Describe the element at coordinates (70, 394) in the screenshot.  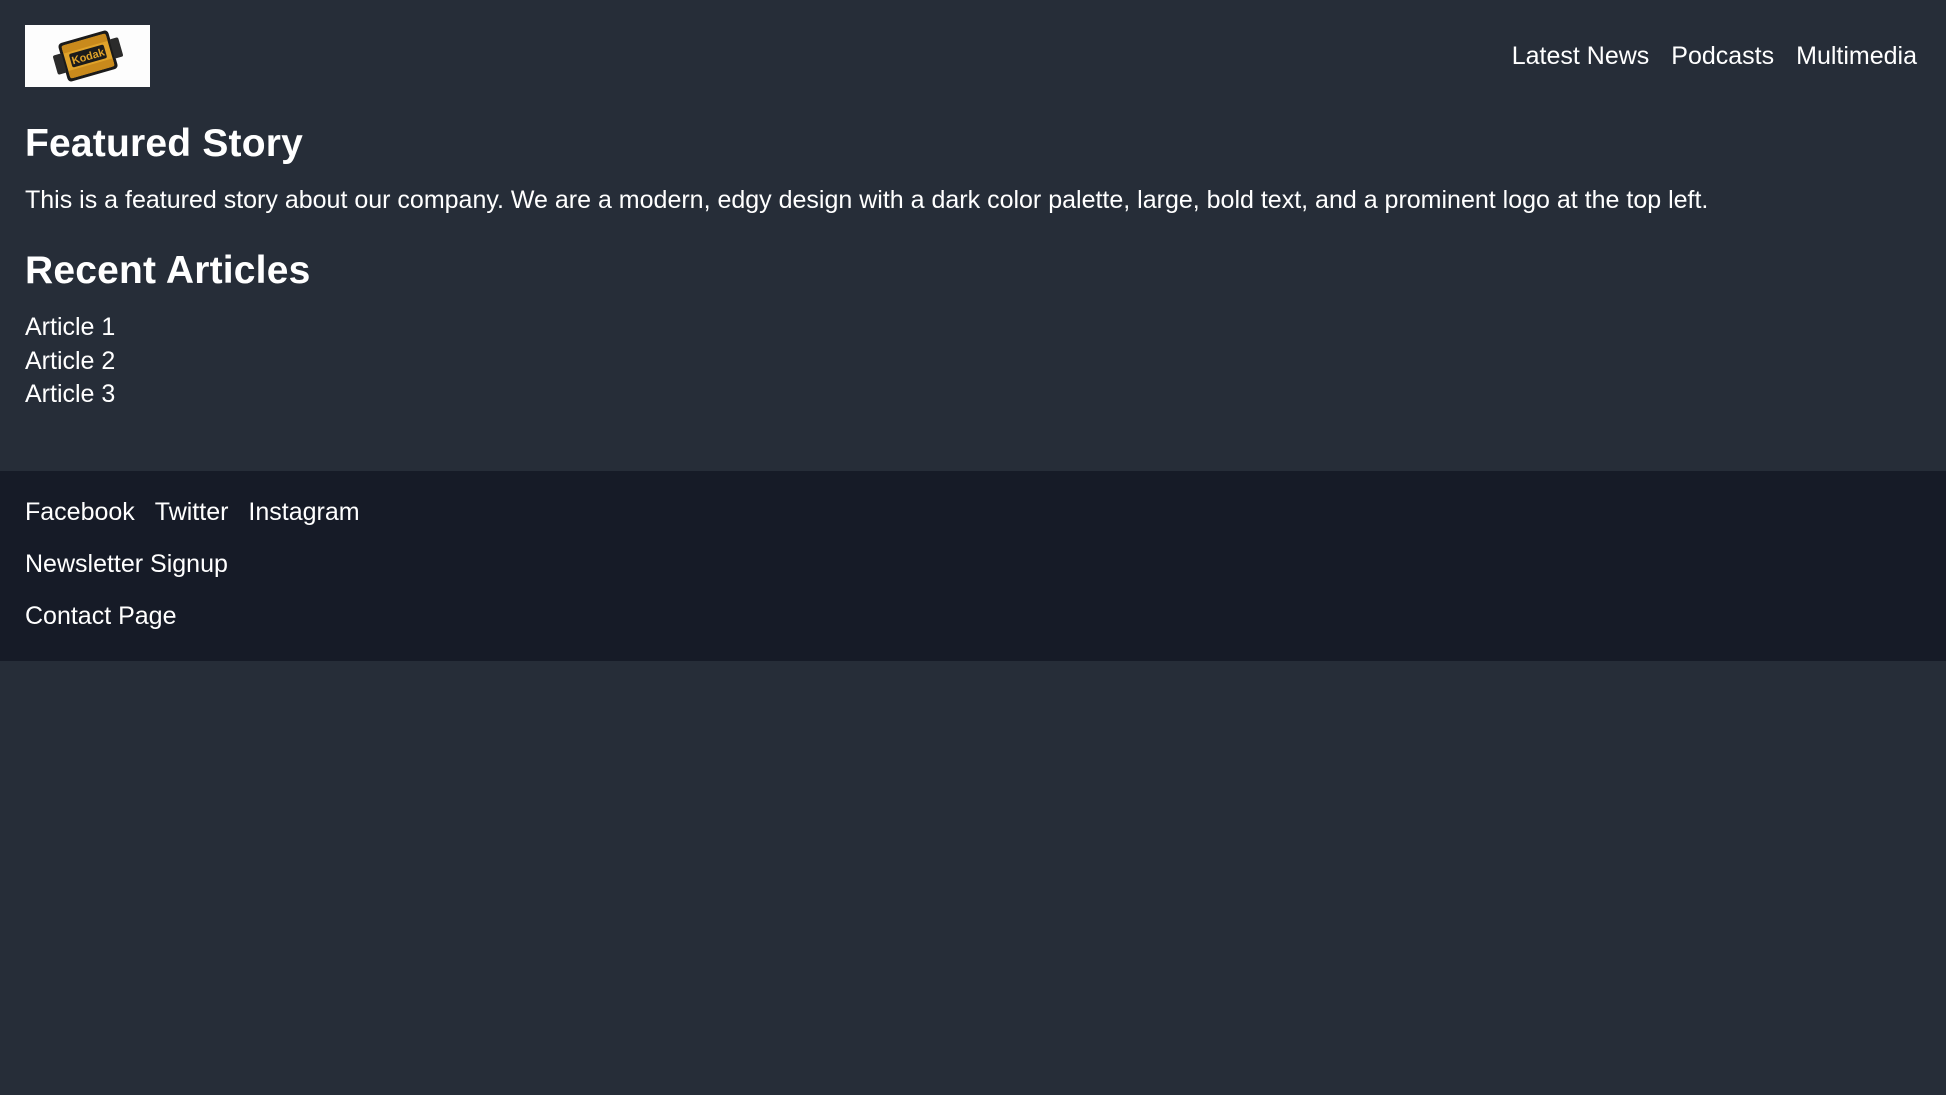
I see `article-link-3: Article 3` at that location.